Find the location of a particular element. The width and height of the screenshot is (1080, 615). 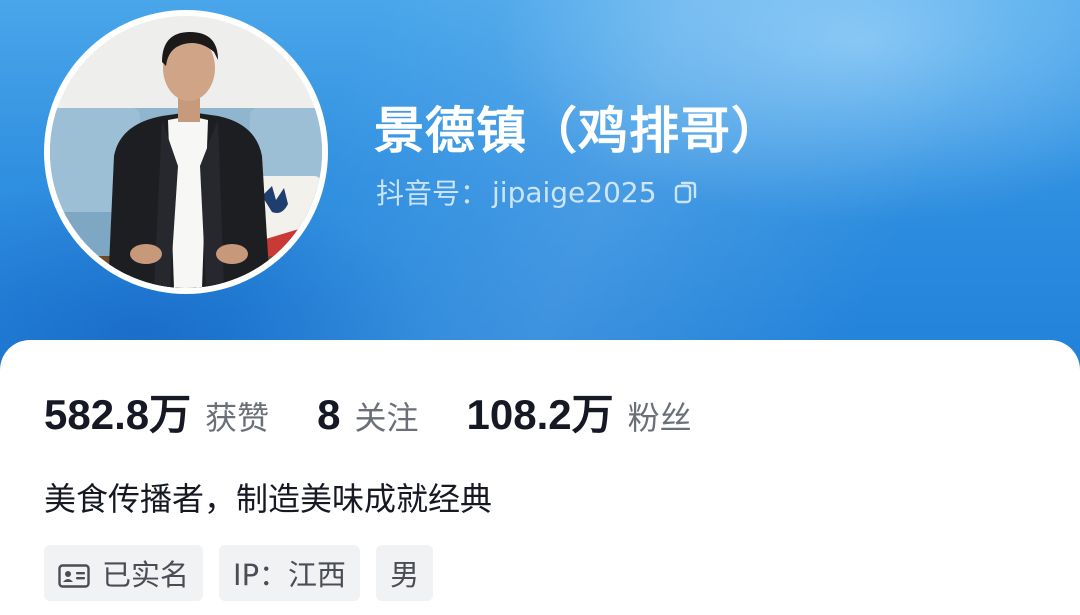

ip-location-tag: IP：江西 is located at coordinates (290, 573).